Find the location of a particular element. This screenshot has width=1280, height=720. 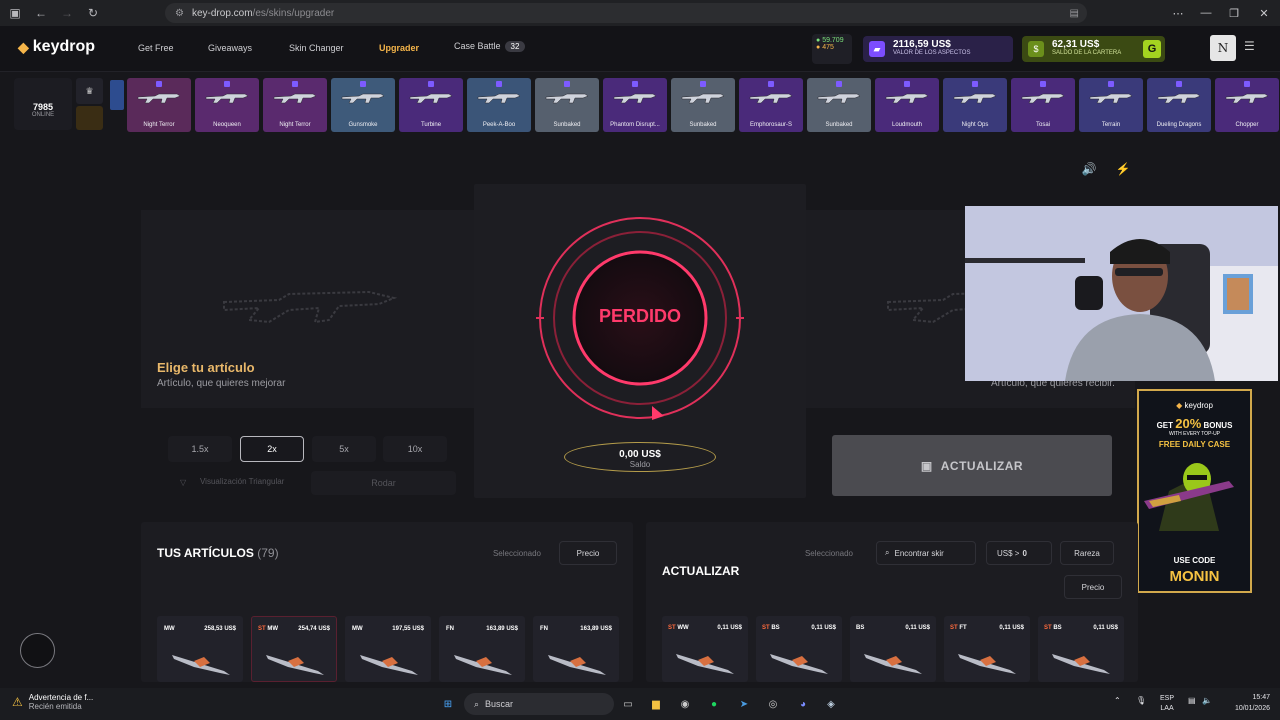

item-wear: ST FT is located at coordinates (958, 628).